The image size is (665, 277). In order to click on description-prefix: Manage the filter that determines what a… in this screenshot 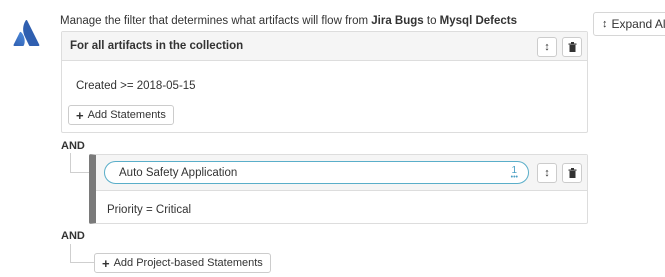, I will do `click(216, 21)`.